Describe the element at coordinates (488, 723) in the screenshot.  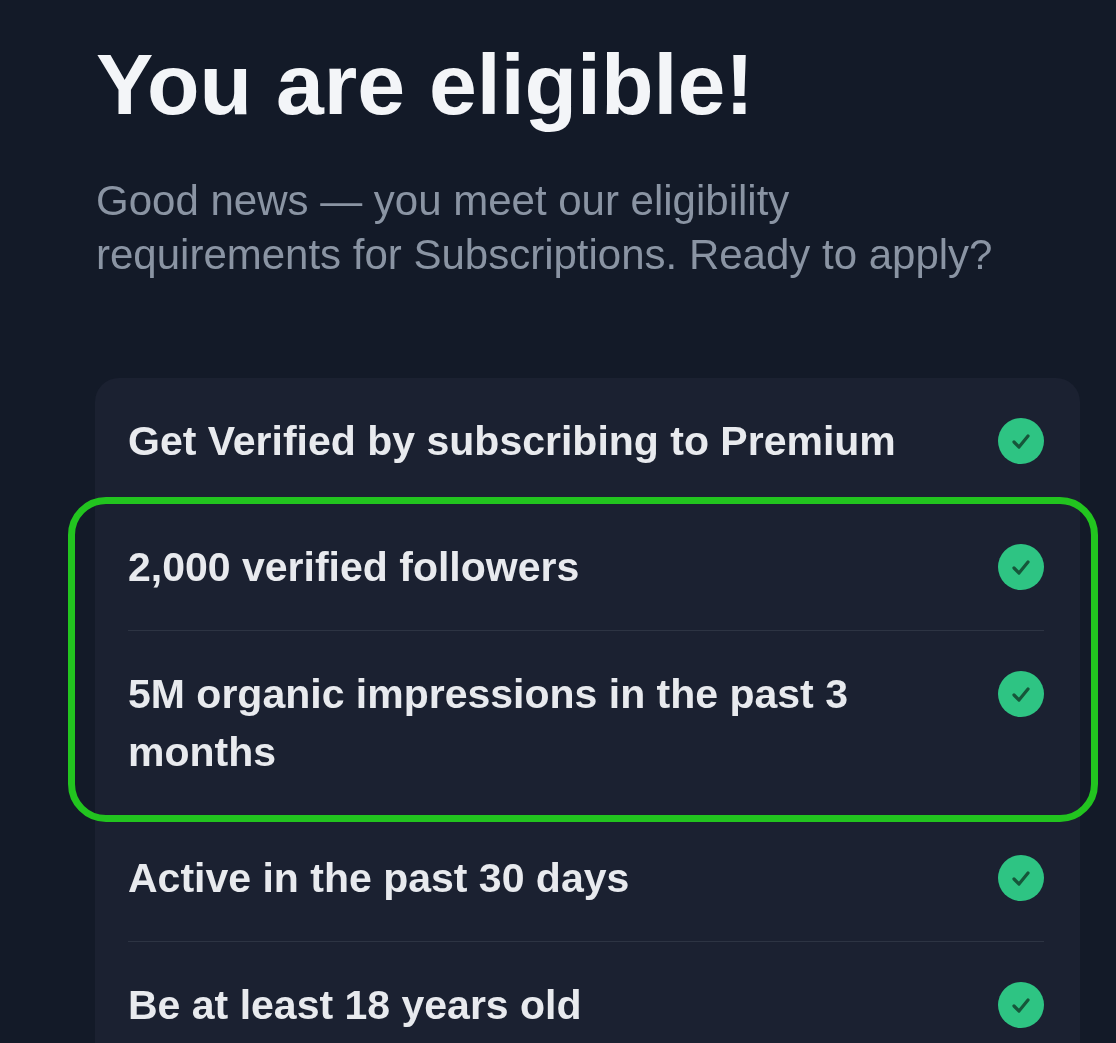
I see `requirement-label: 5M organic impressions in the past 3 months` at that location.